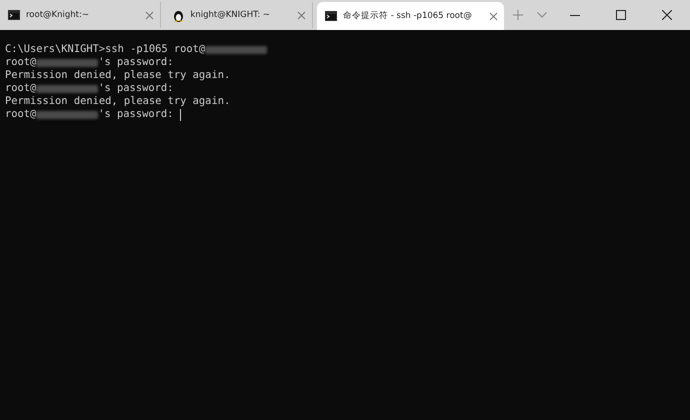  I want to click on tab: knight@KNIGHT: ~, so click(239, 15).